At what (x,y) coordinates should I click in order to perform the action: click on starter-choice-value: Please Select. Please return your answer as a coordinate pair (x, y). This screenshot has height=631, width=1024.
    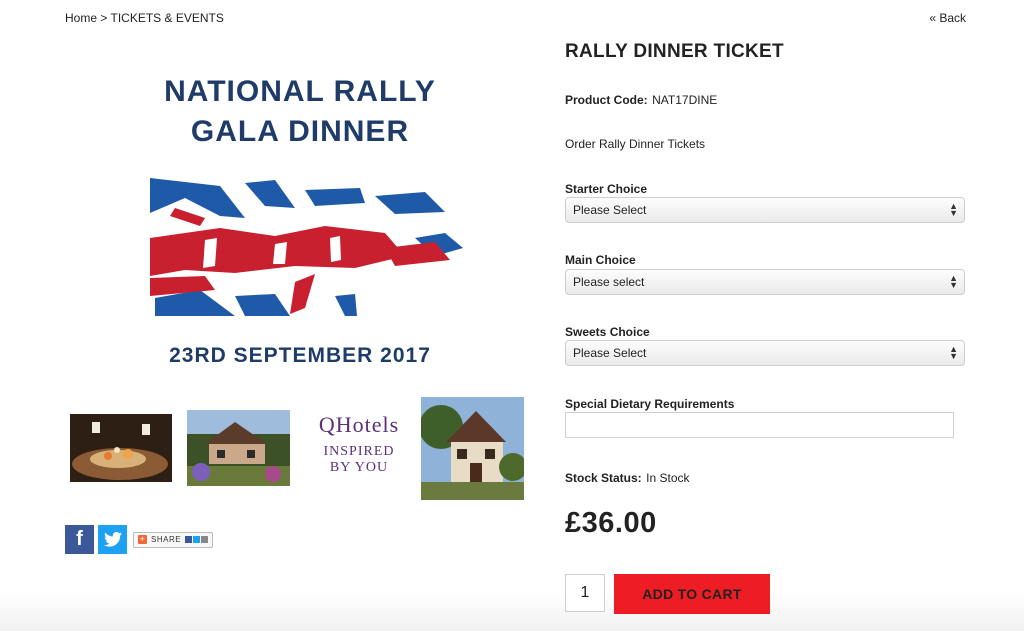
    Looking at the image, I should click on (610, 210).